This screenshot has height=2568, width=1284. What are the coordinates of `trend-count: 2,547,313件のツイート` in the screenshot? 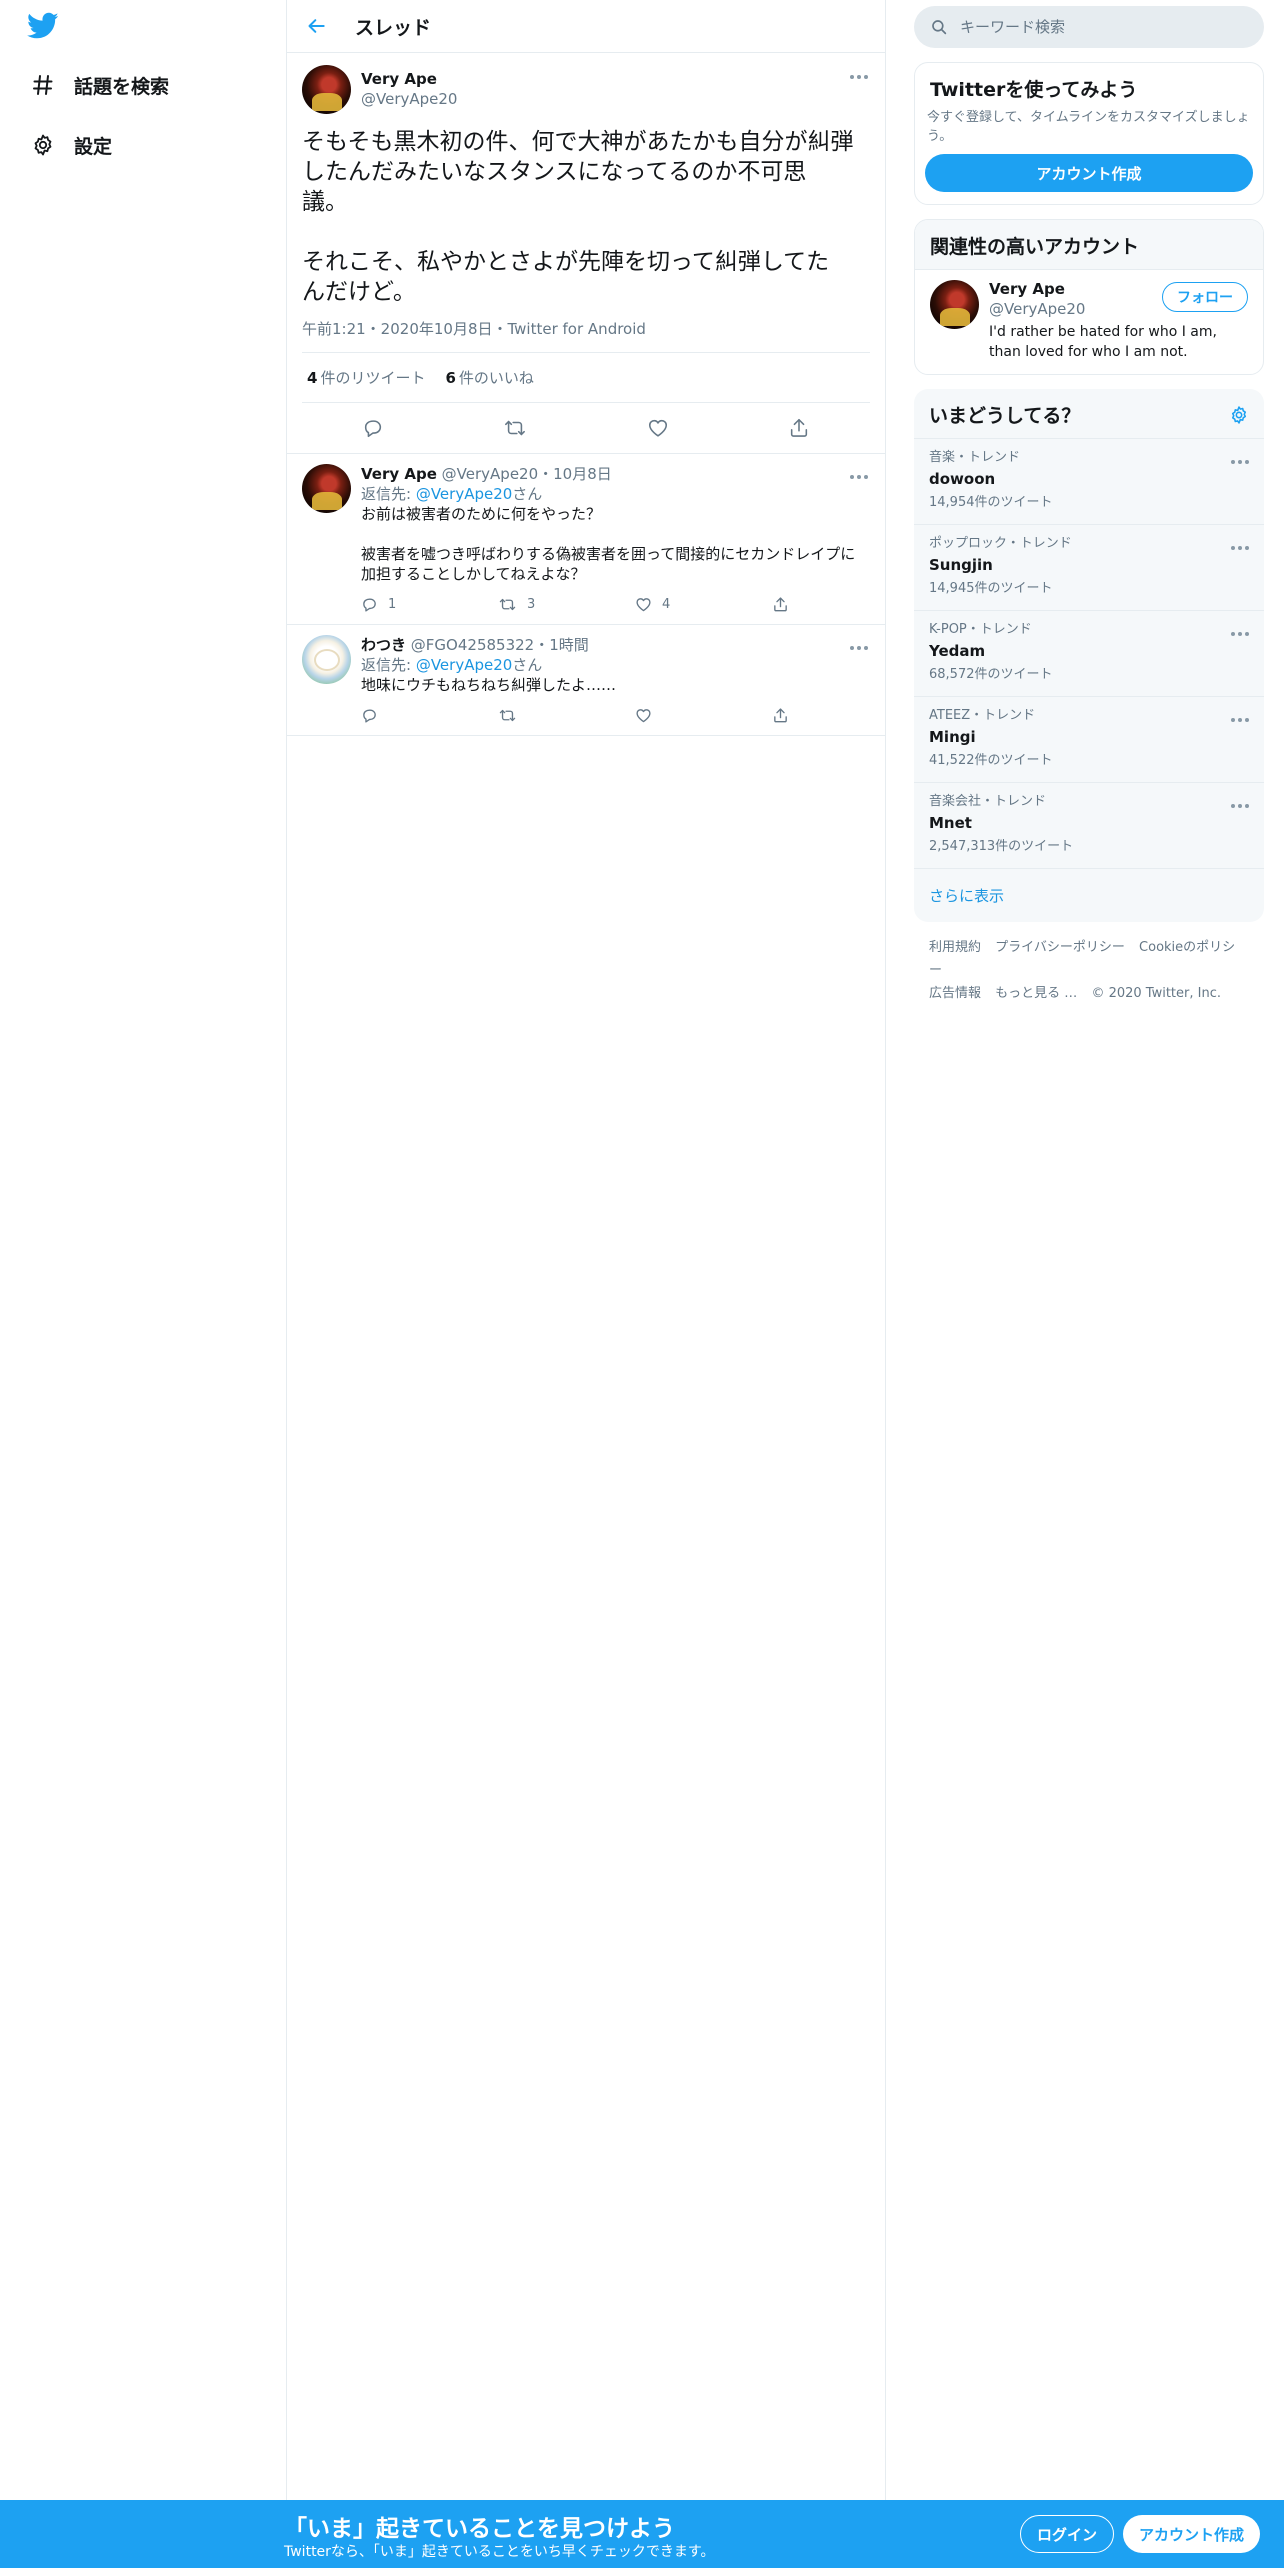 It's located at (1001, 846).